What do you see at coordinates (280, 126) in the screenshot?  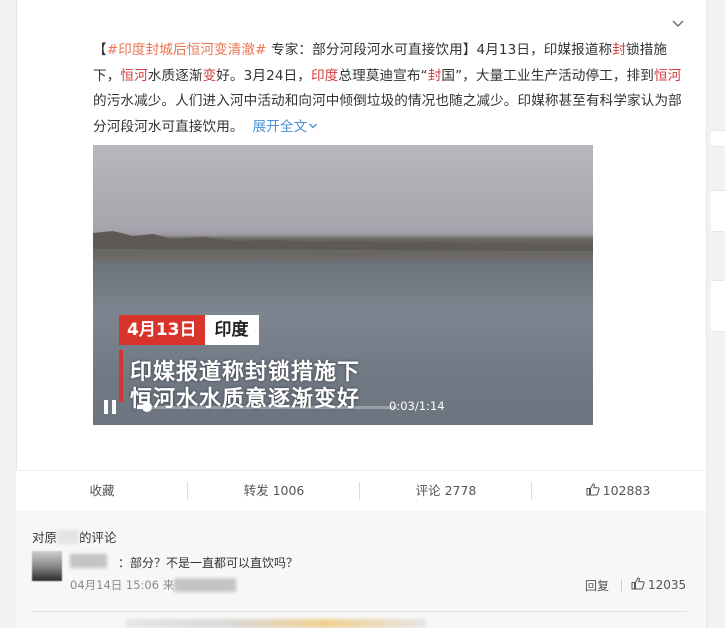 I see `expand-label: 展开全文` at bounding box center [280, 126].